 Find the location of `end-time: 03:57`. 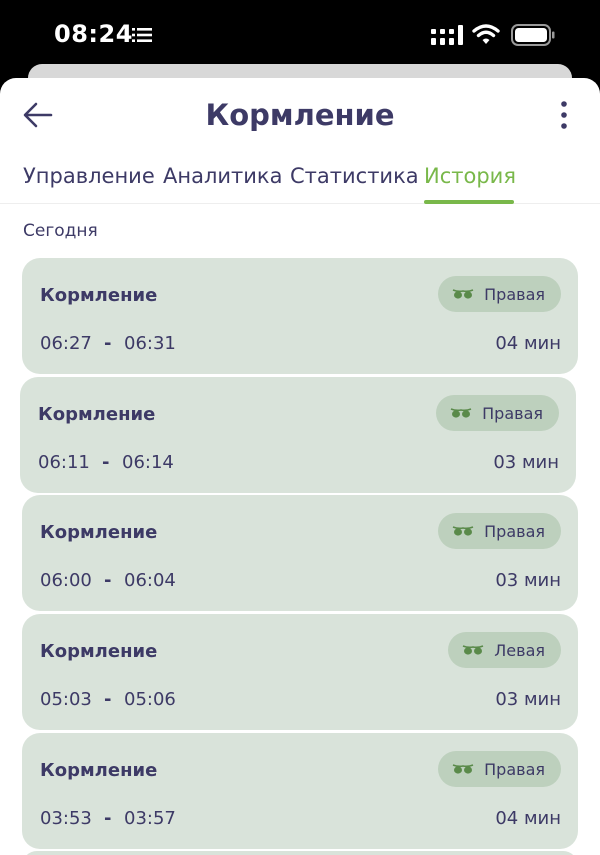

end-time: 03:57 is located at coordinates (150, 818).